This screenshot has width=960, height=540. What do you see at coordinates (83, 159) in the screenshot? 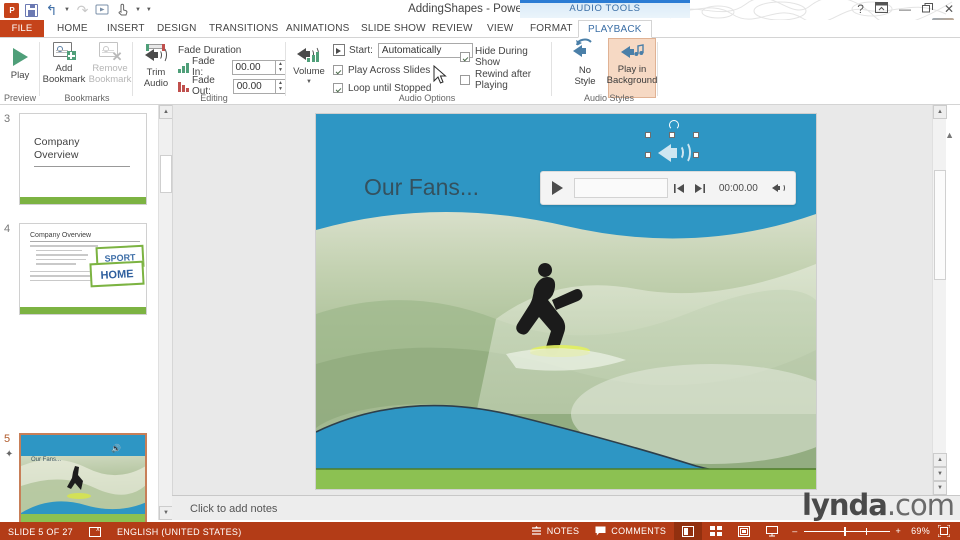
I see `slide-thumbnail-3: Company Overview` at bounding box center [83, 159].